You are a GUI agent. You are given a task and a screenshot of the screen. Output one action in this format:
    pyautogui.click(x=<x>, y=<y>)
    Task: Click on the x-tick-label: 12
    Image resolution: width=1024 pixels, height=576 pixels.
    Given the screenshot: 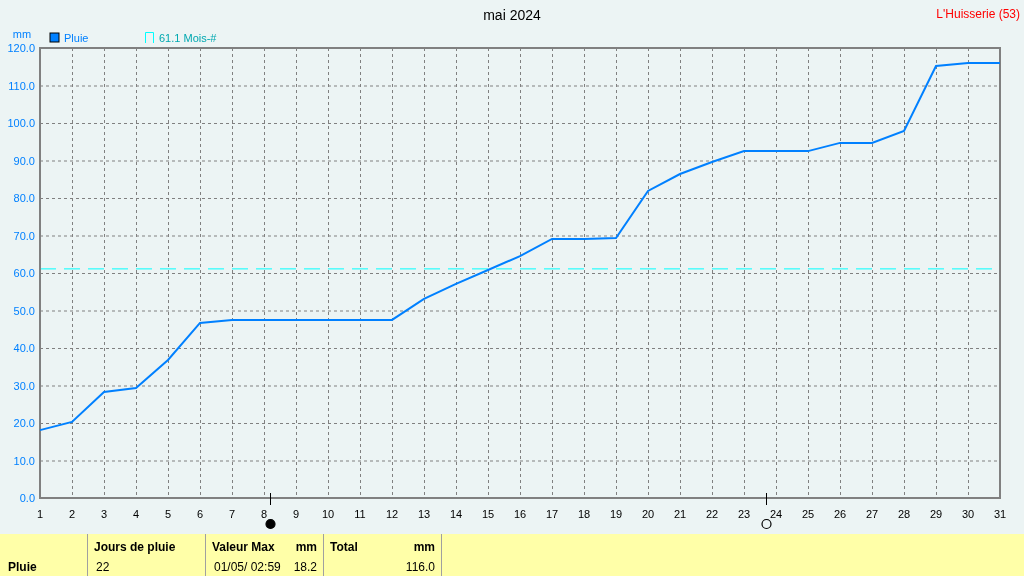 What is the action you would take?
    pyautogui.click(x=392, y=514)
    